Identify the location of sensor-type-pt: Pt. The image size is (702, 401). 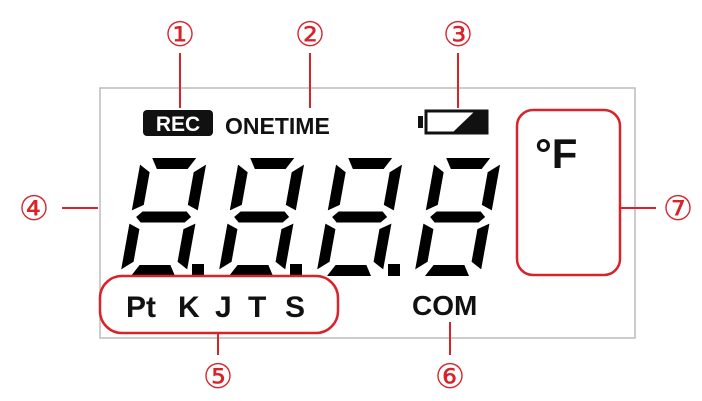
(141, 307).